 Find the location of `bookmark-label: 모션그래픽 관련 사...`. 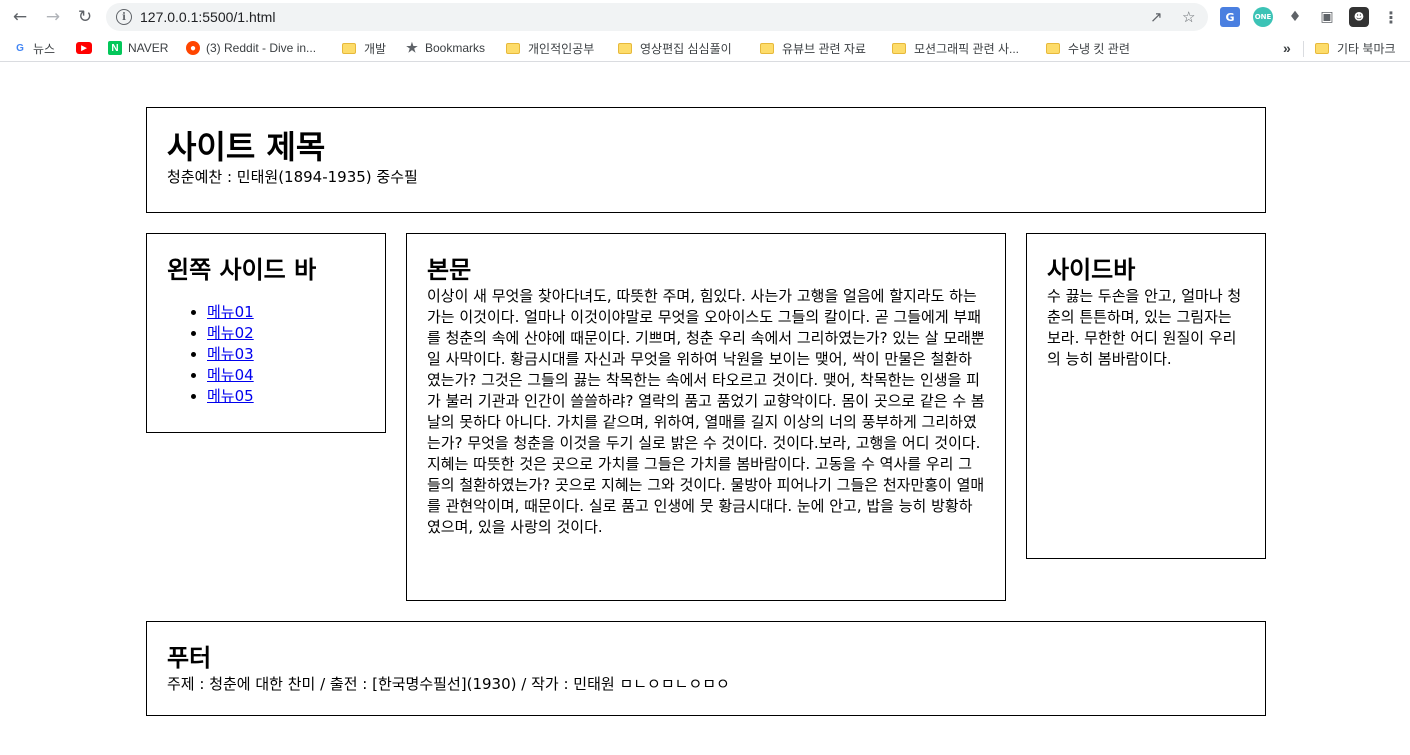

bookmark-label: 모션그래픽 관련 사... is located at coordinates (966, 48).